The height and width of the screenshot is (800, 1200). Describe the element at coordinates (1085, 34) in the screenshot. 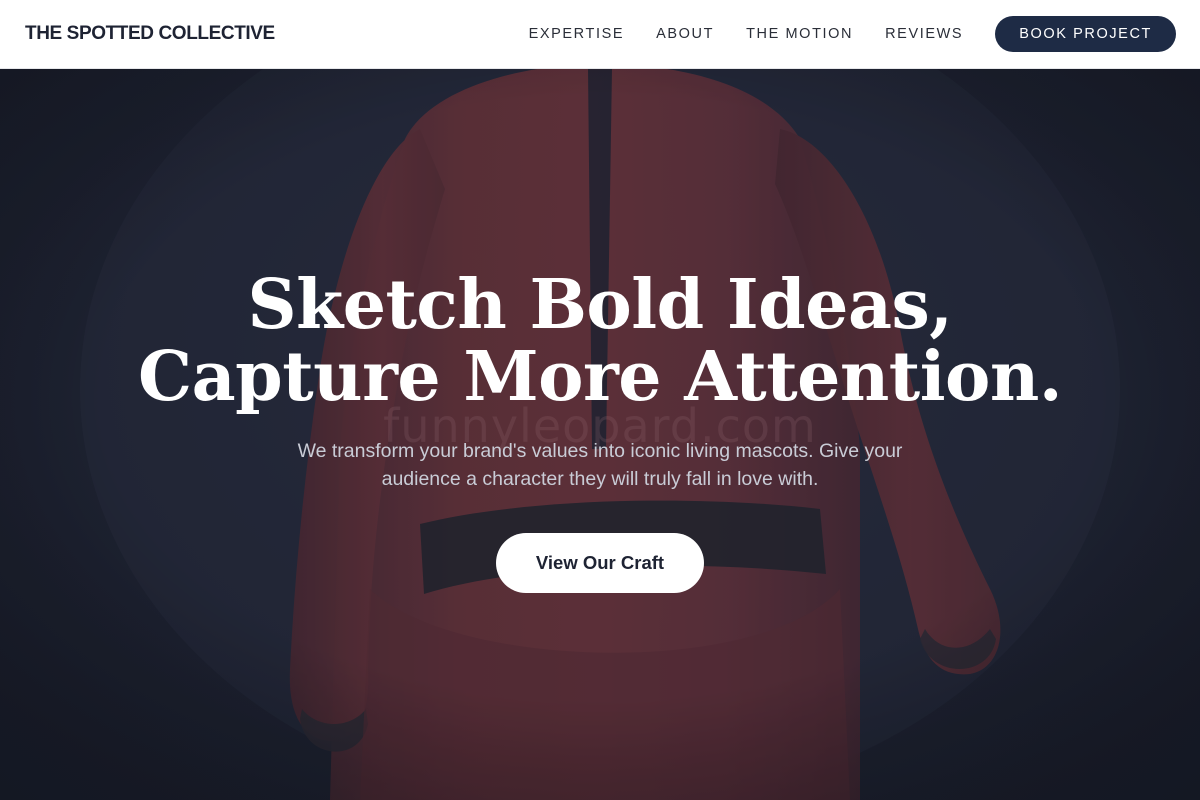

I see `book-project-button: BOOK PROJECT` at that location.